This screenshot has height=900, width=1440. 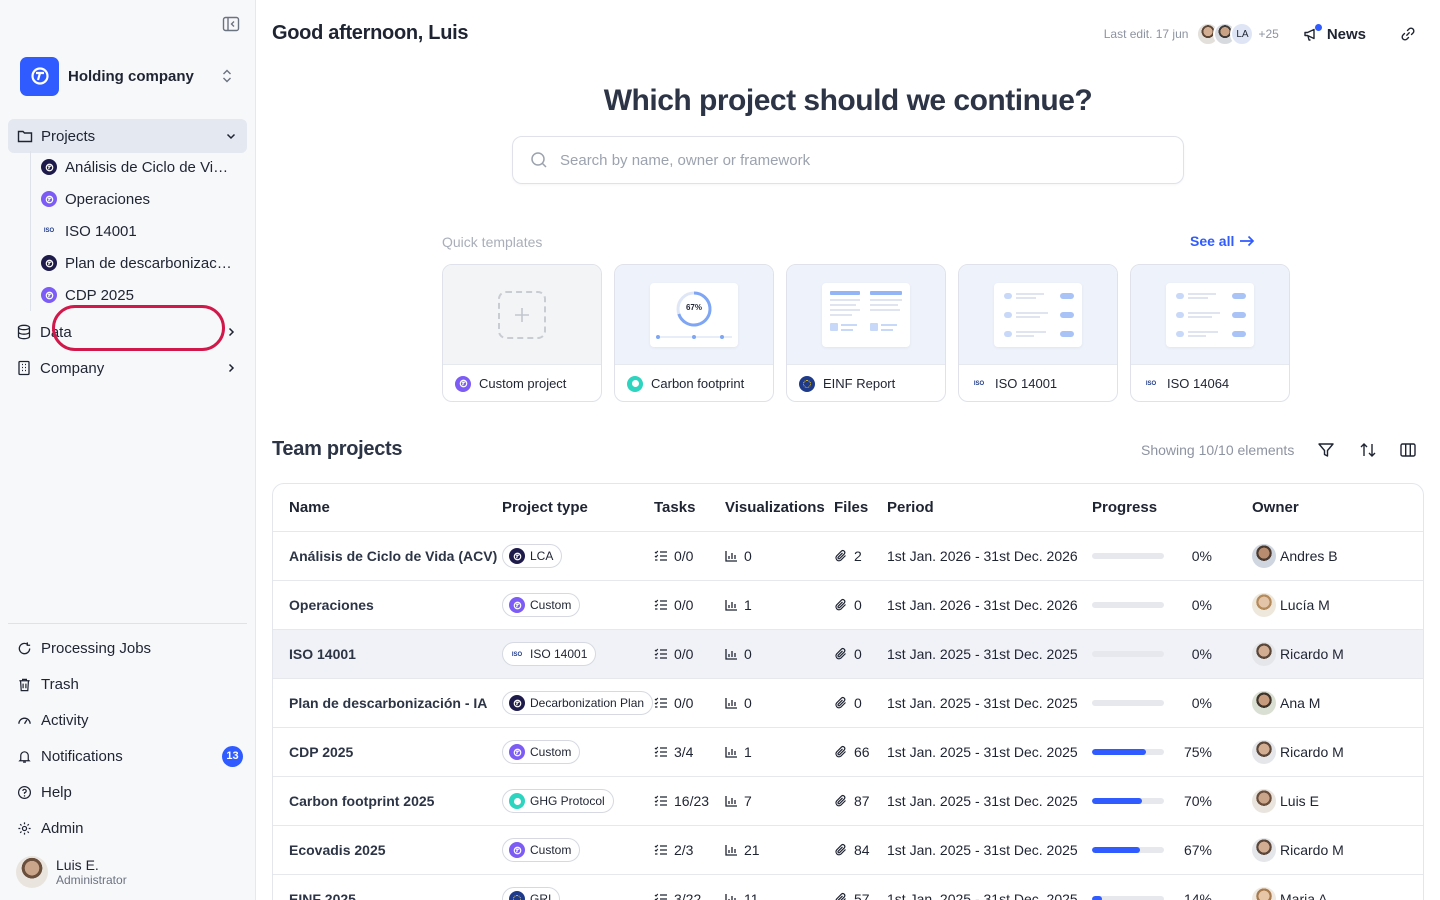 What do you see at coordinates (393, 556) in the screenshot?
I see `project-name: Análisis de Ciclo de Vida (ACV)` at bounding box center [393, 556].